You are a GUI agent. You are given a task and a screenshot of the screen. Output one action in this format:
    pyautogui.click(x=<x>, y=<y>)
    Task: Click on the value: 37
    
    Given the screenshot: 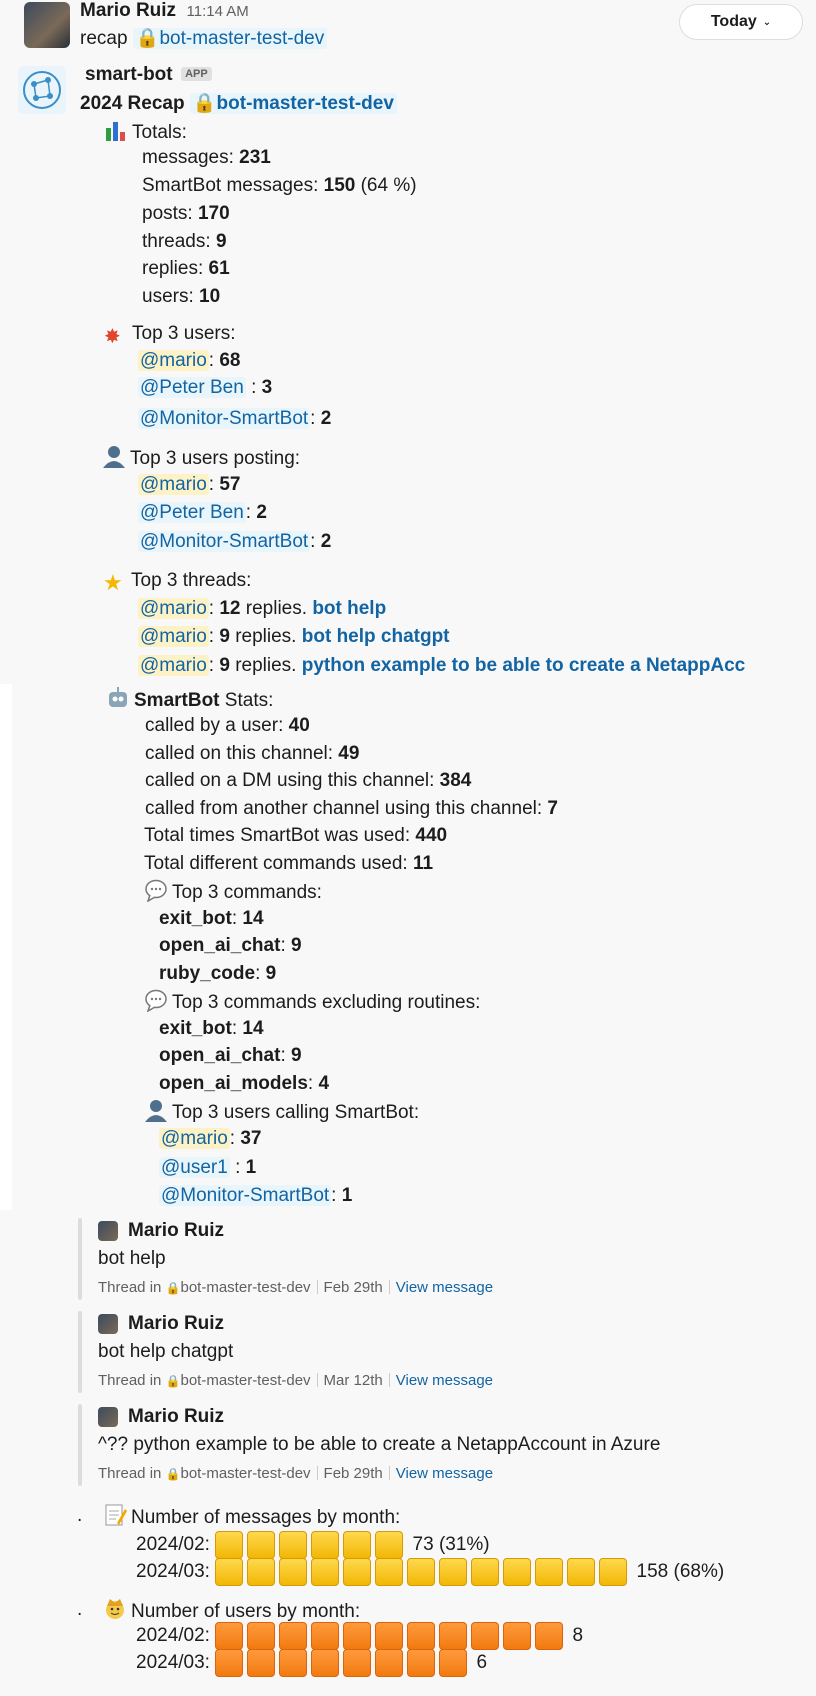 What is the action you would take?
    pyautogui.click(x=251, y=1138)
    